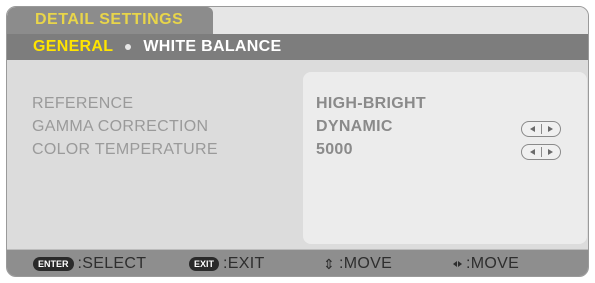  What do you see at coordinates (128, 47) in the screenshot?
I see `tab-separator-dot` at bounding box center [128, 47].